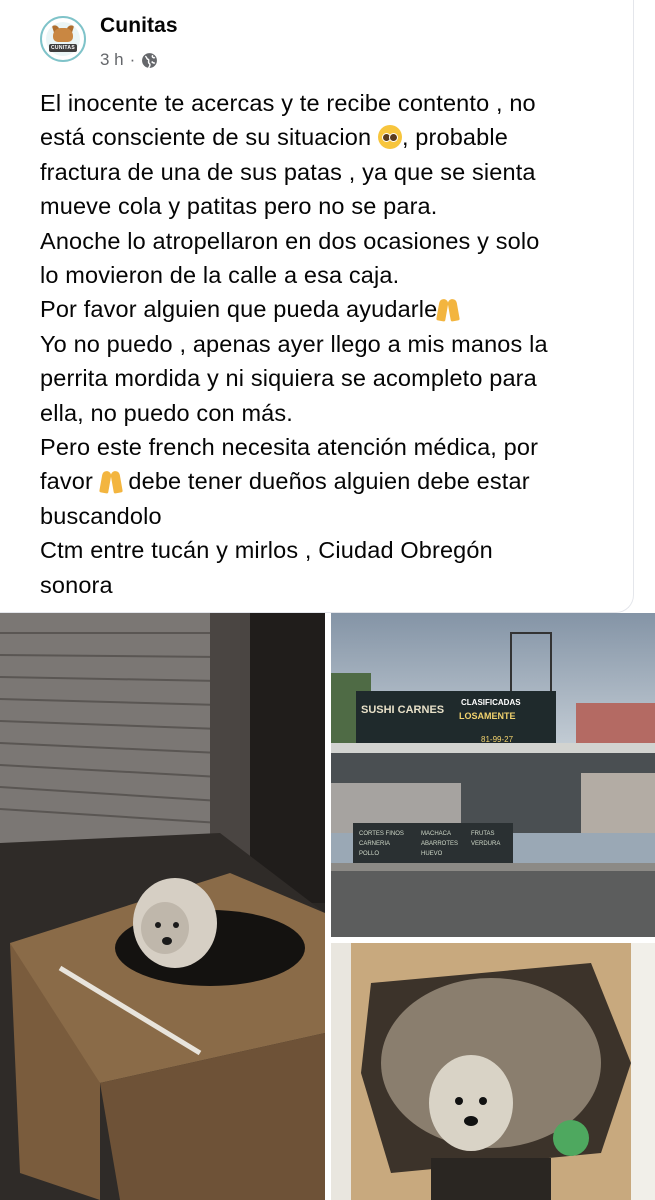  I want to click on post-line-text: debe tener dueños alguien debe estar, so click(329, 481).